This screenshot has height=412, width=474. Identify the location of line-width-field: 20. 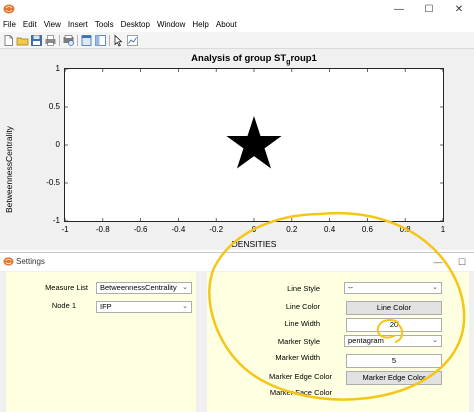
(394, 325).